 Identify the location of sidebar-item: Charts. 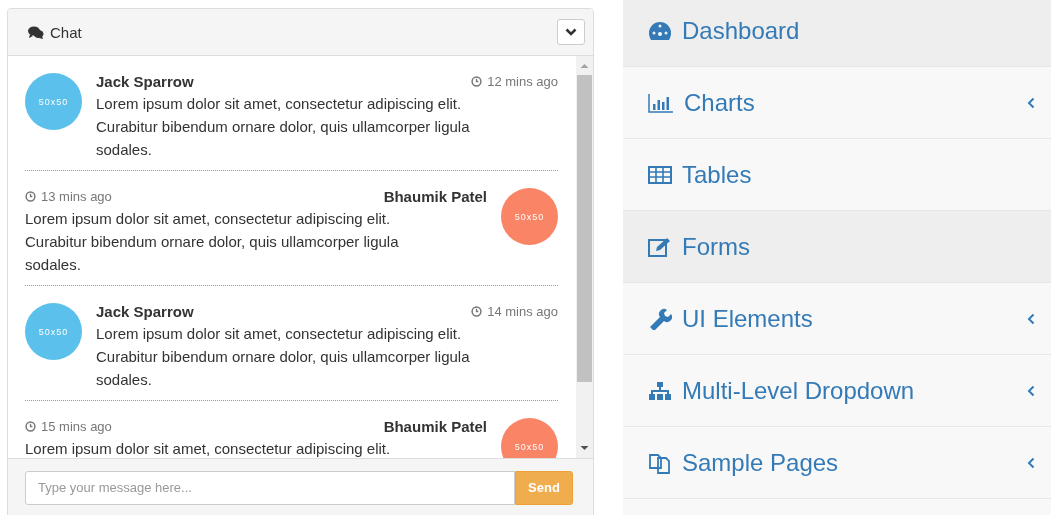
(837, 103).